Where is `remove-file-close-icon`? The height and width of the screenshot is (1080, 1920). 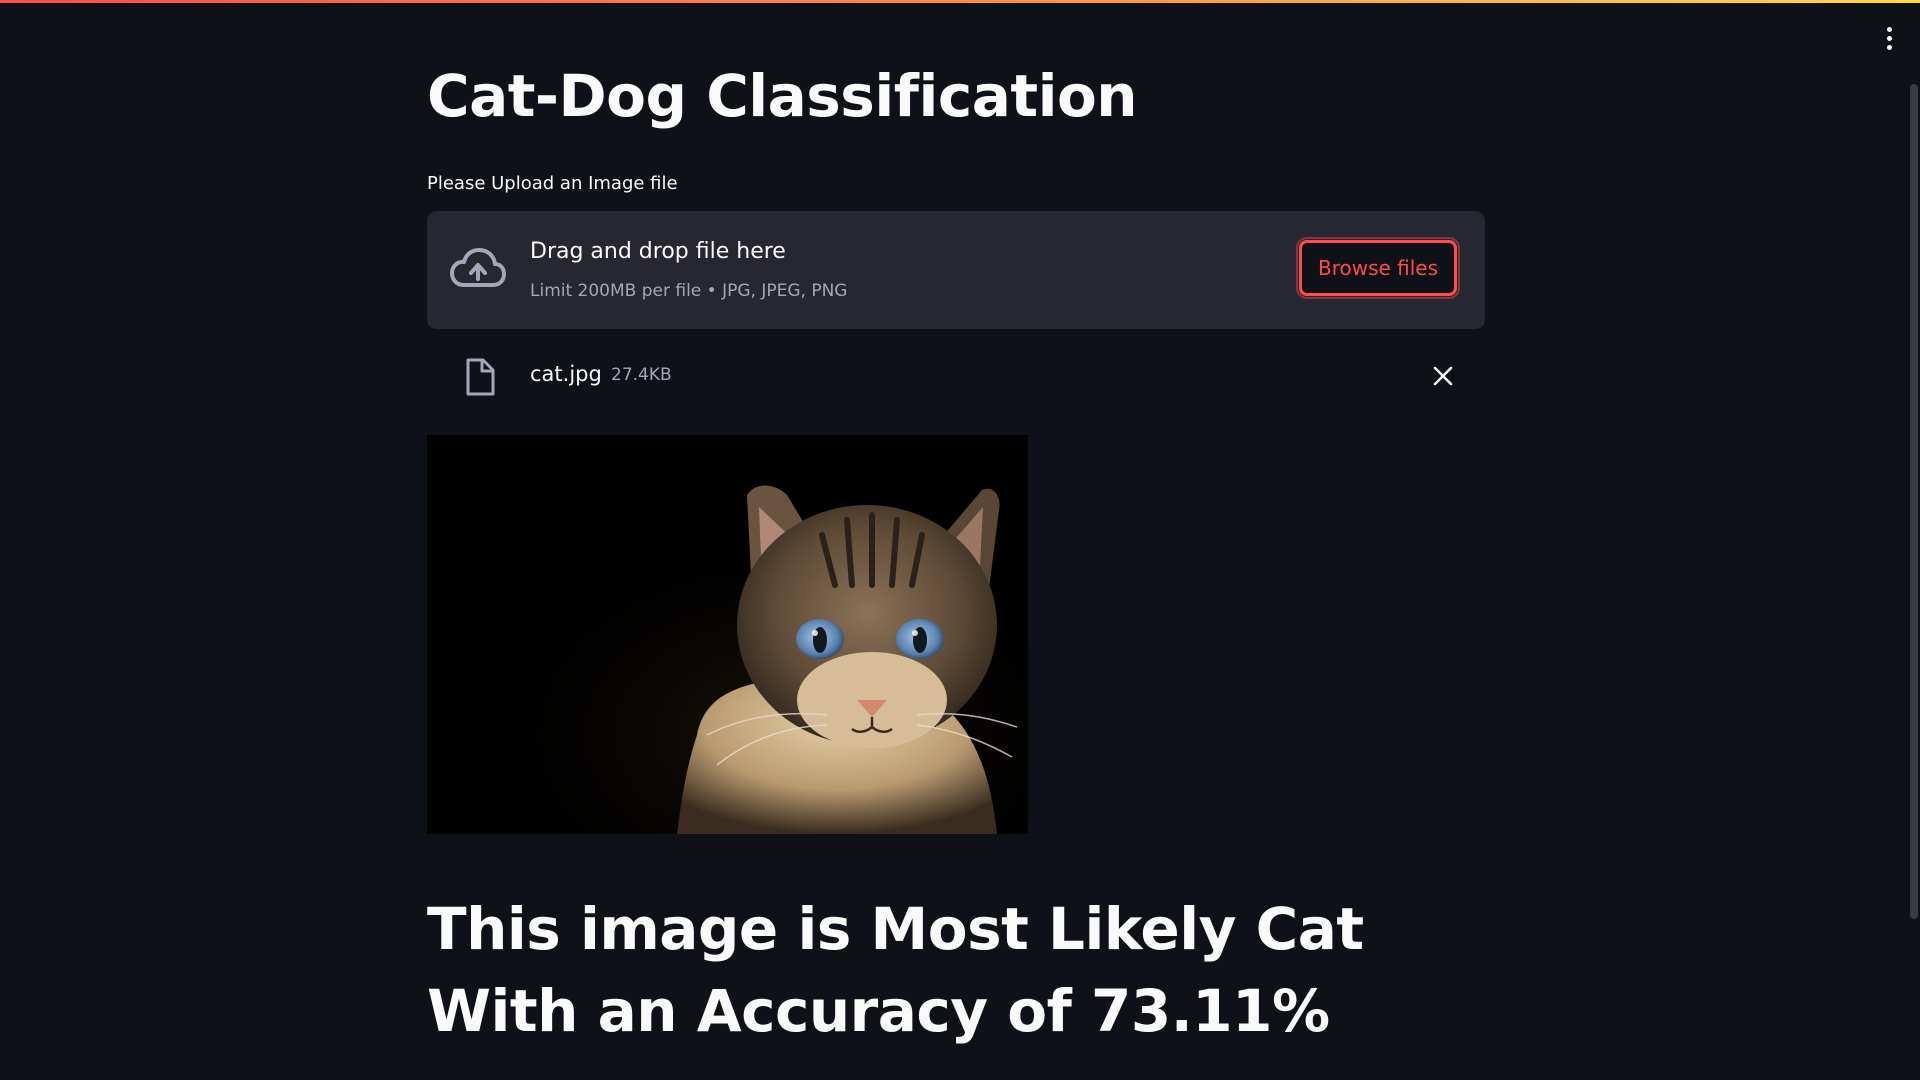
remove-file-close-icon is located at coordinates (1443, 376).